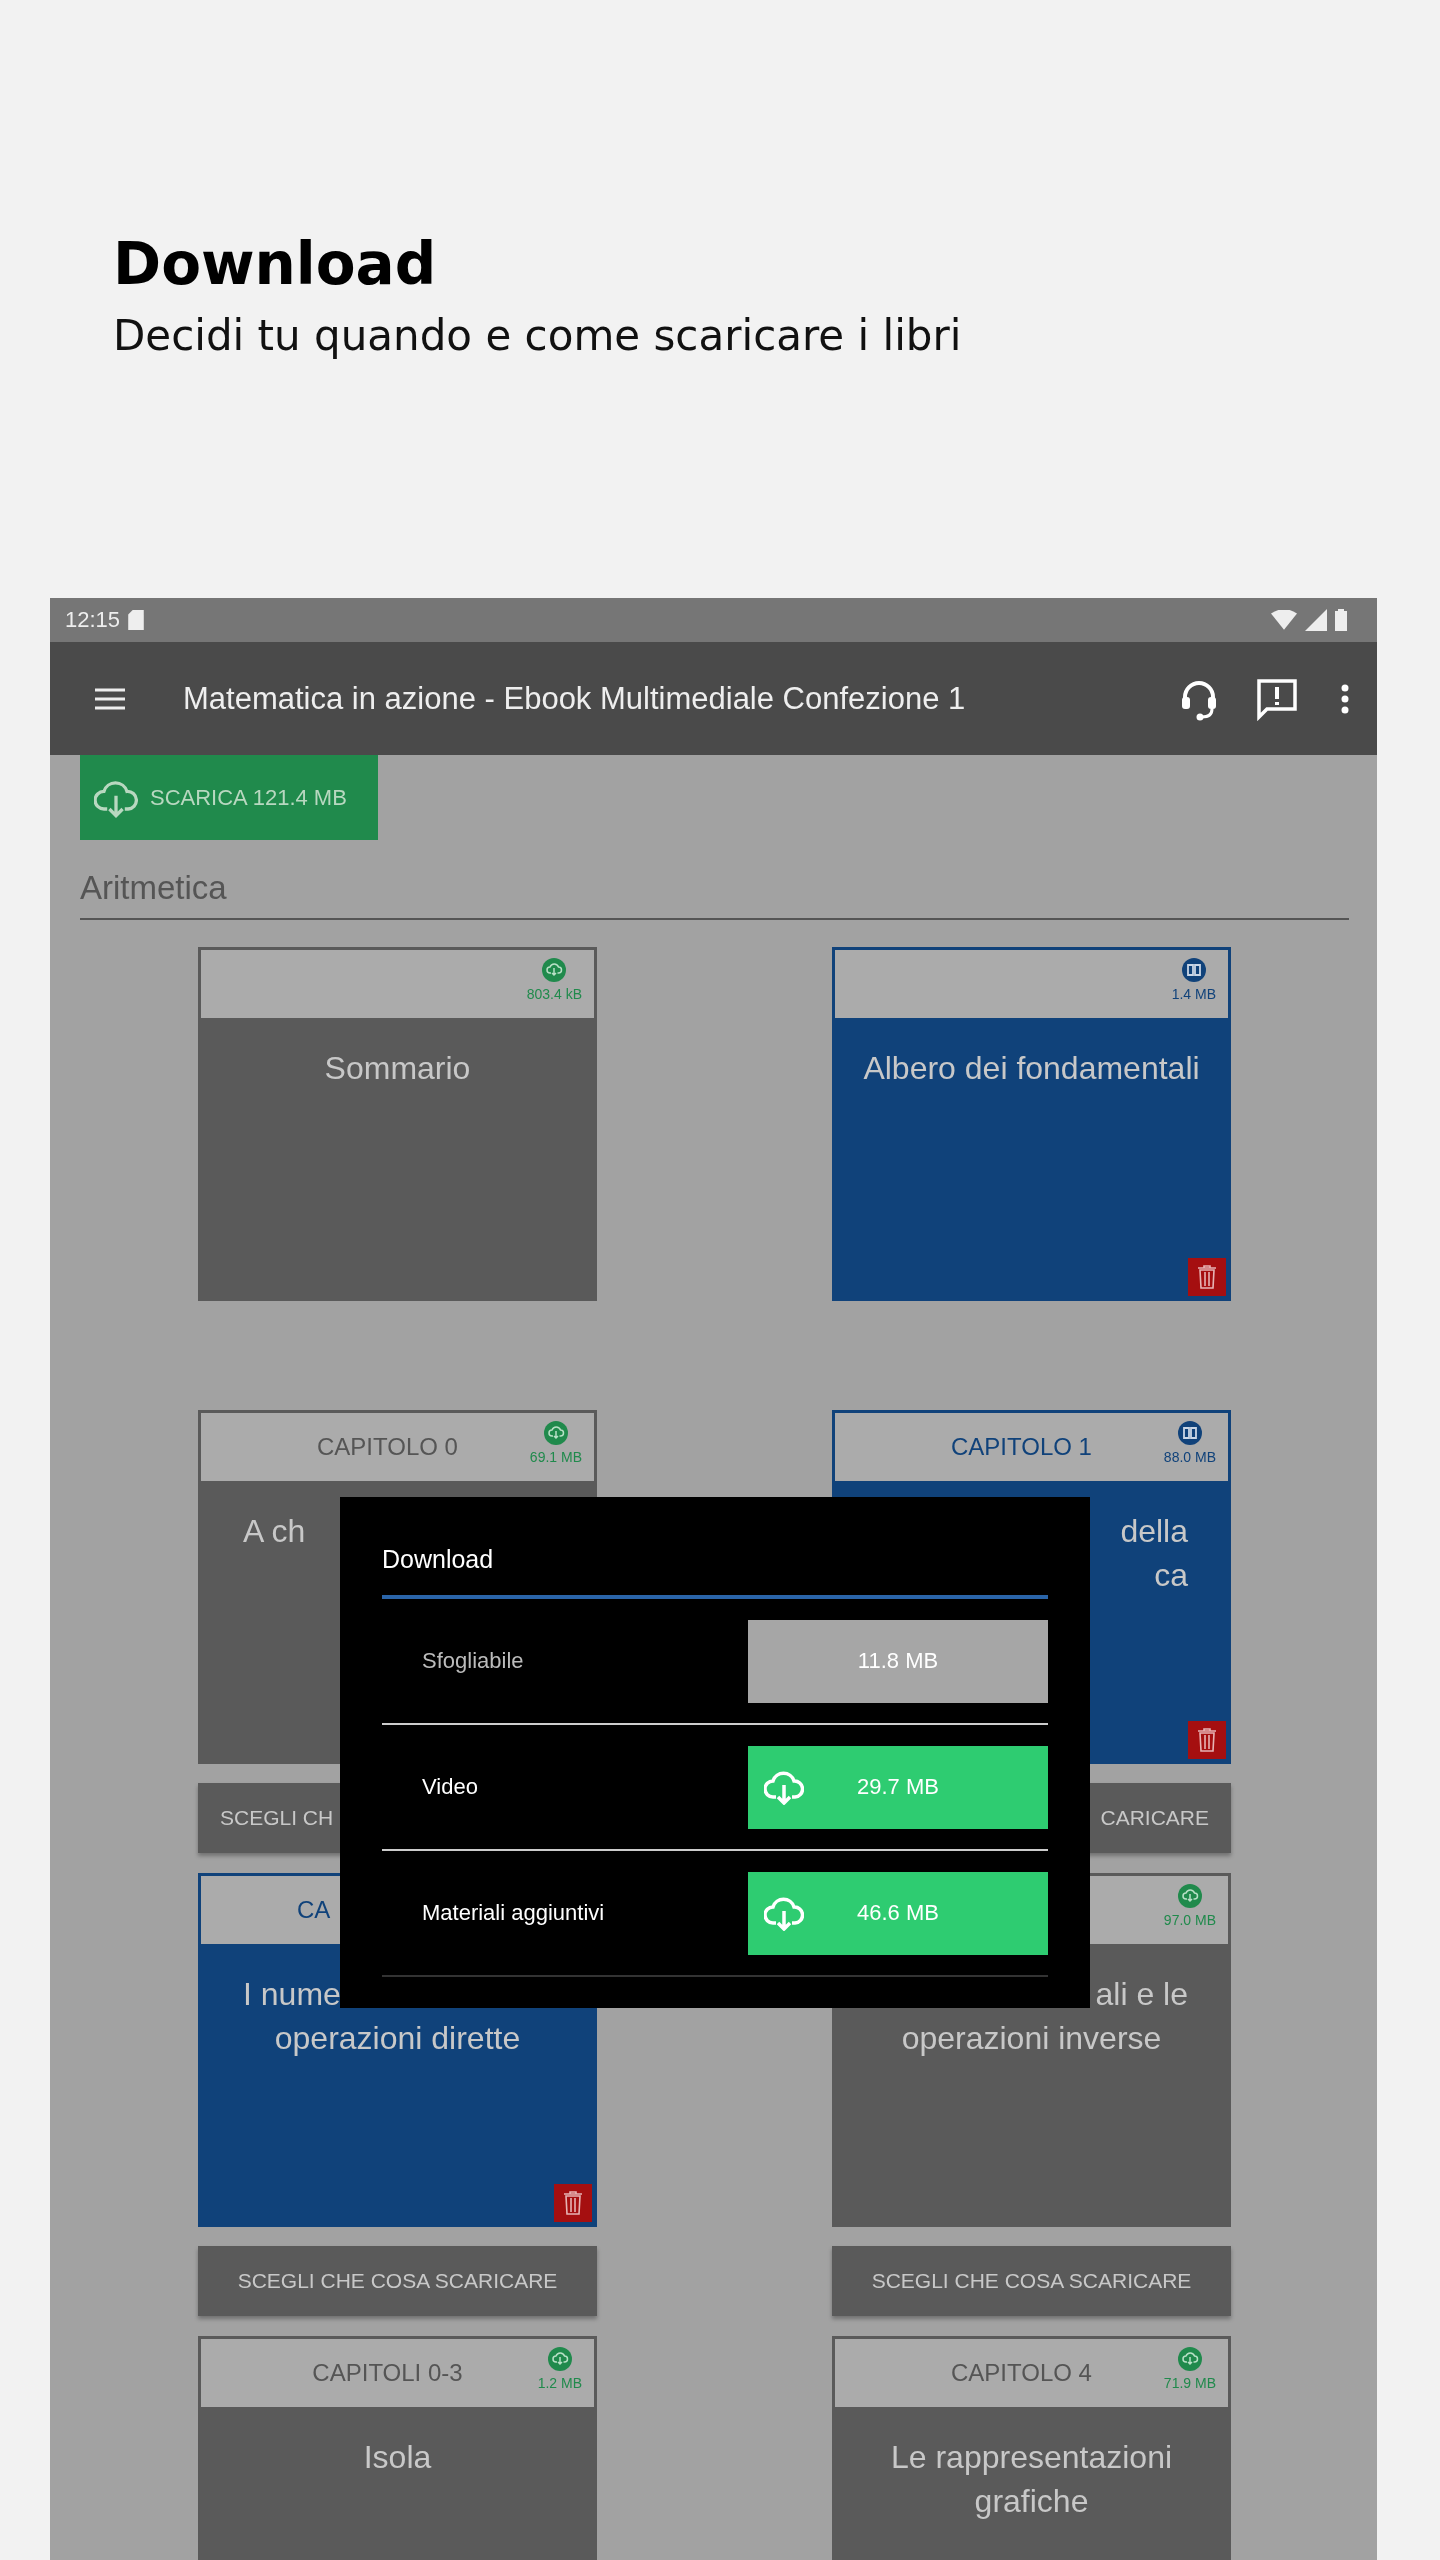  What do you see at coordinates (154, 888) in the screenshot?
I see `section-title: Aritmetica` at bounding box center [154, 888].